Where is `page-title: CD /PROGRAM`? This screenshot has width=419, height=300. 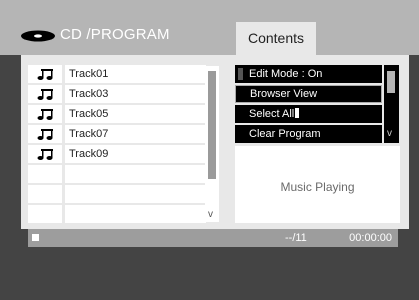 page-title: CD /PROGRAM is located at coordinates (115, 34).